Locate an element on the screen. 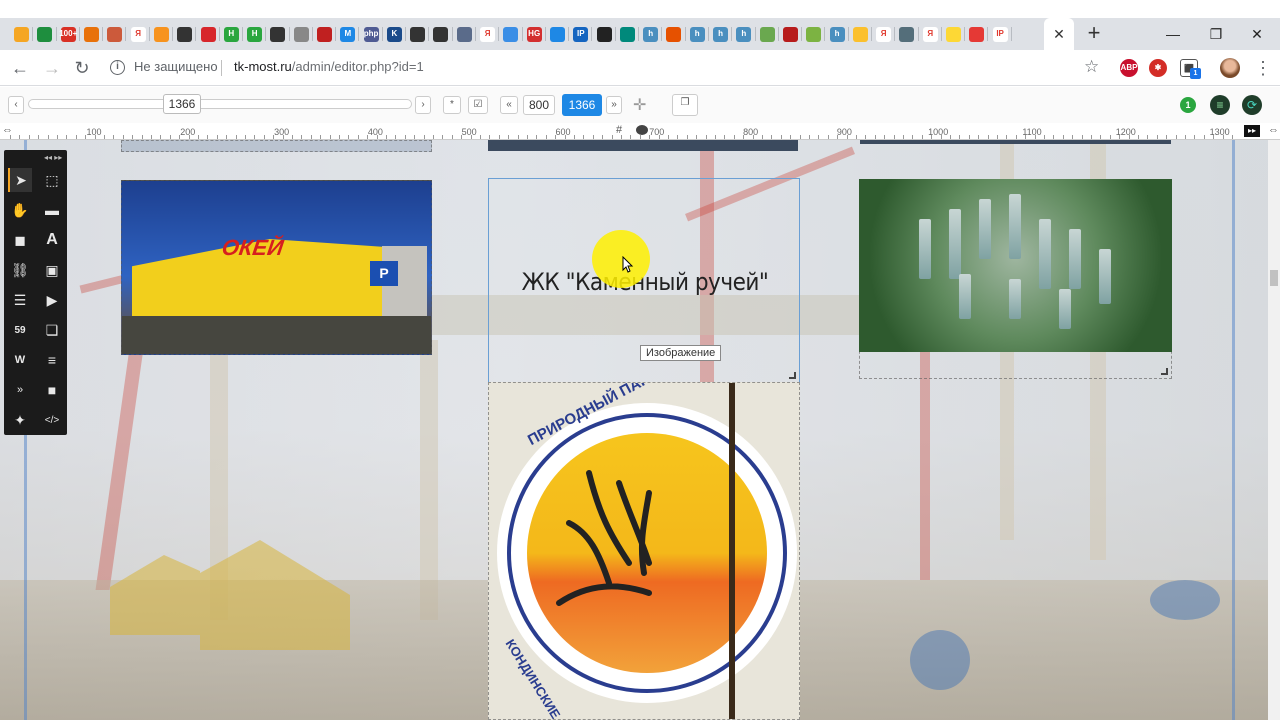 Image resolution: width=1280 pixels, height=720 pixels. bookmark-star-icon: ☆ is located at coordinates (1091, 67).